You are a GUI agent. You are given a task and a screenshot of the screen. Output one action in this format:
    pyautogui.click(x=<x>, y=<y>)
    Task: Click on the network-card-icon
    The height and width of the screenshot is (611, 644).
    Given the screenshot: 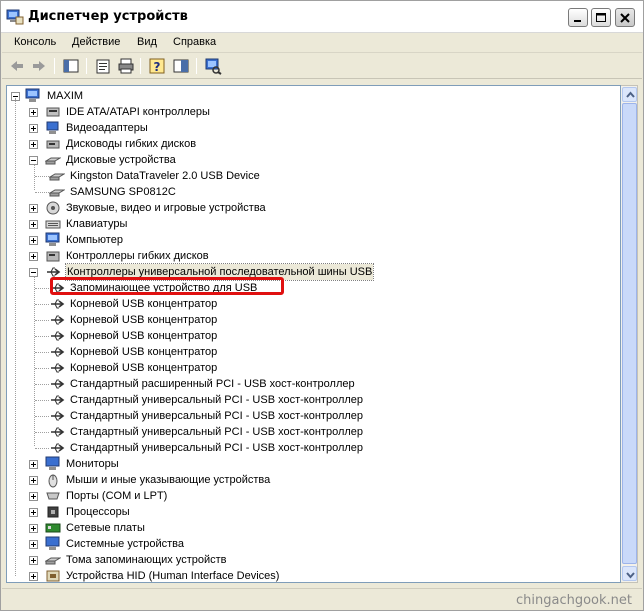 What is the action you would take?
    pyautogui.click(x=53, y=528)
    